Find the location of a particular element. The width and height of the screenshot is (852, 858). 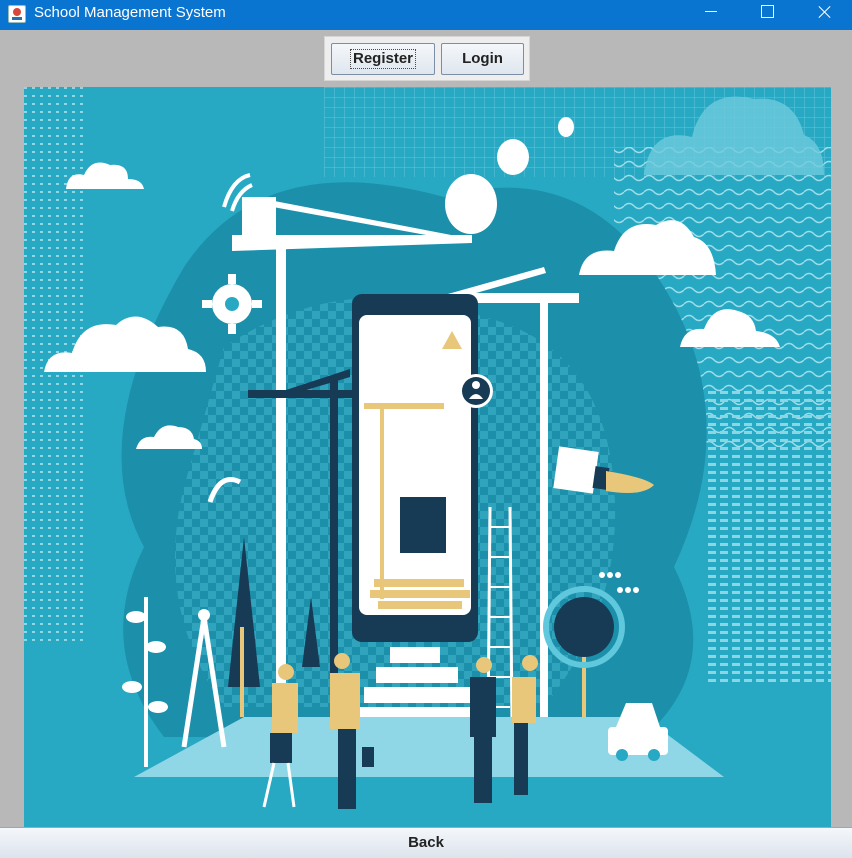

title-bar: School Management System is located at coordinates (426, 15).